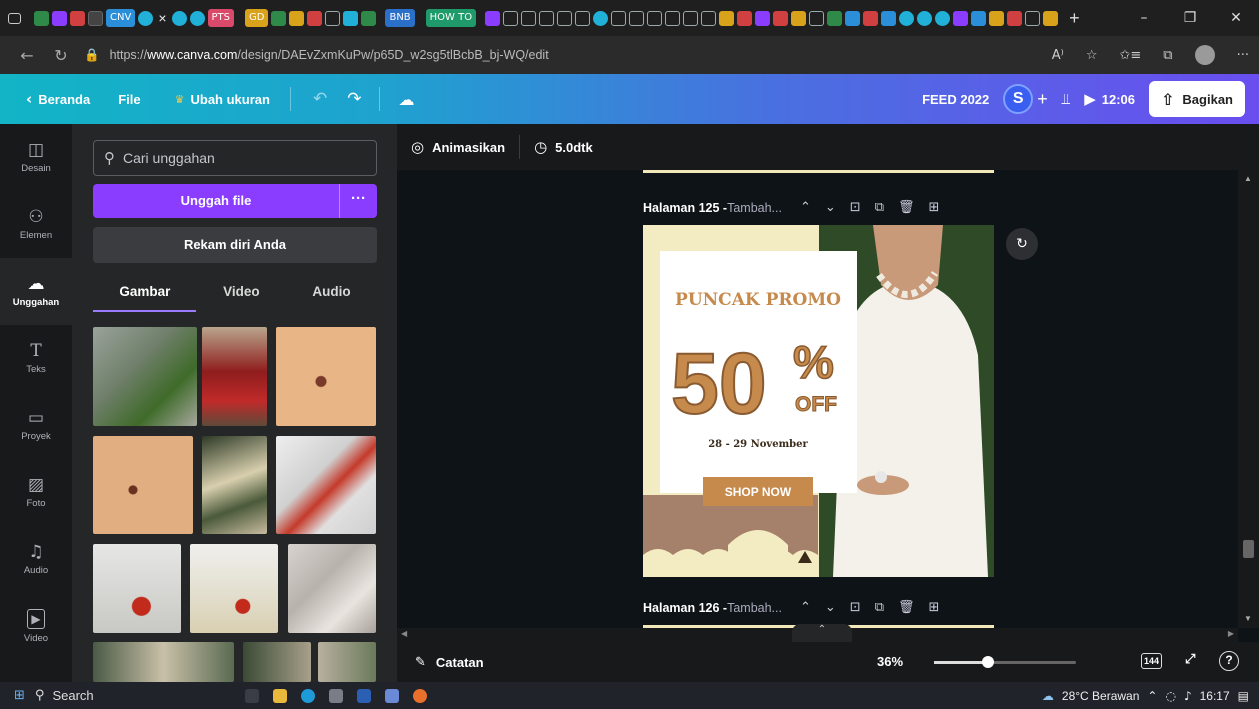 The height and width of the screenshot is (709, 1259). Describe the element at coordinates (451, 18) in the screenshot. I see `tab-how-to: HOW TO` at that location.